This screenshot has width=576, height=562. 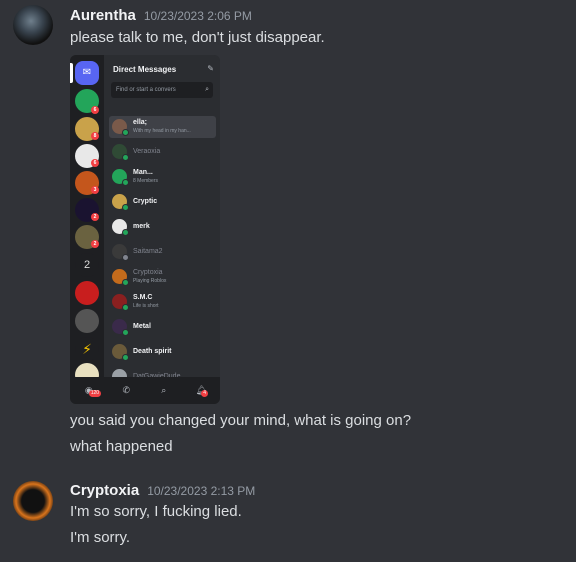 What do you see at coordinates (100, 537) in the screenshot?
I see `message-text: I'm sorry.` at bounding box center [100, 537].